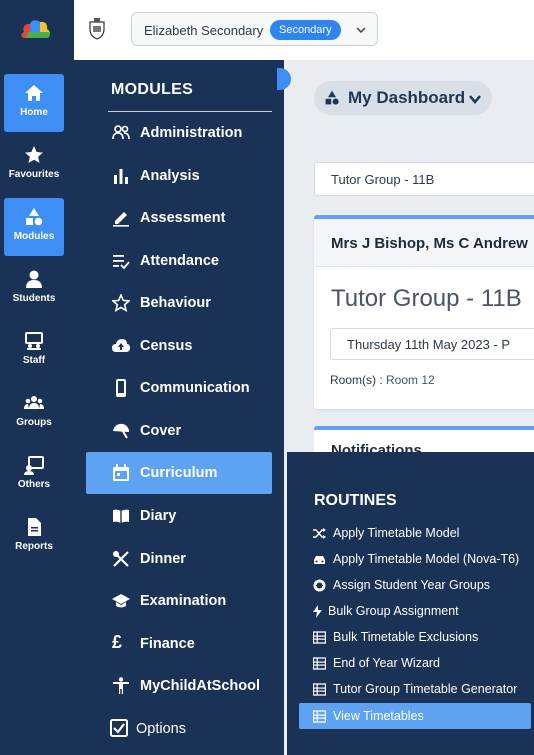 Image resolution: width=534 pixels, height=755 pixels. I want to click on bolt-icon, so click(317, 611).